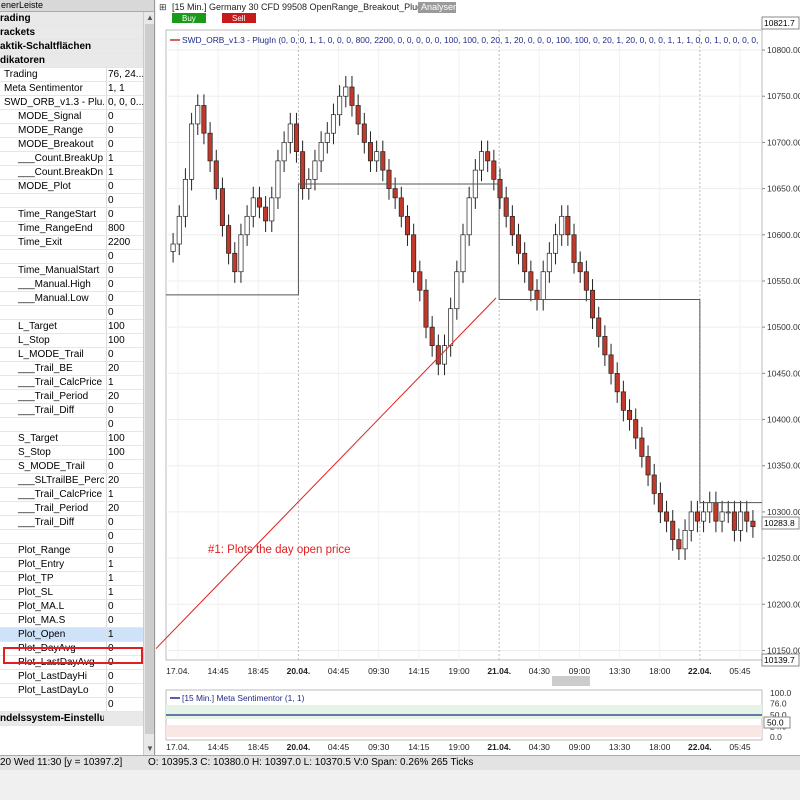  What do you see at coordinates (71, 635) in the screenshot?
I see `property-row: Plot_Open 1` at bounding box center [71, 635].